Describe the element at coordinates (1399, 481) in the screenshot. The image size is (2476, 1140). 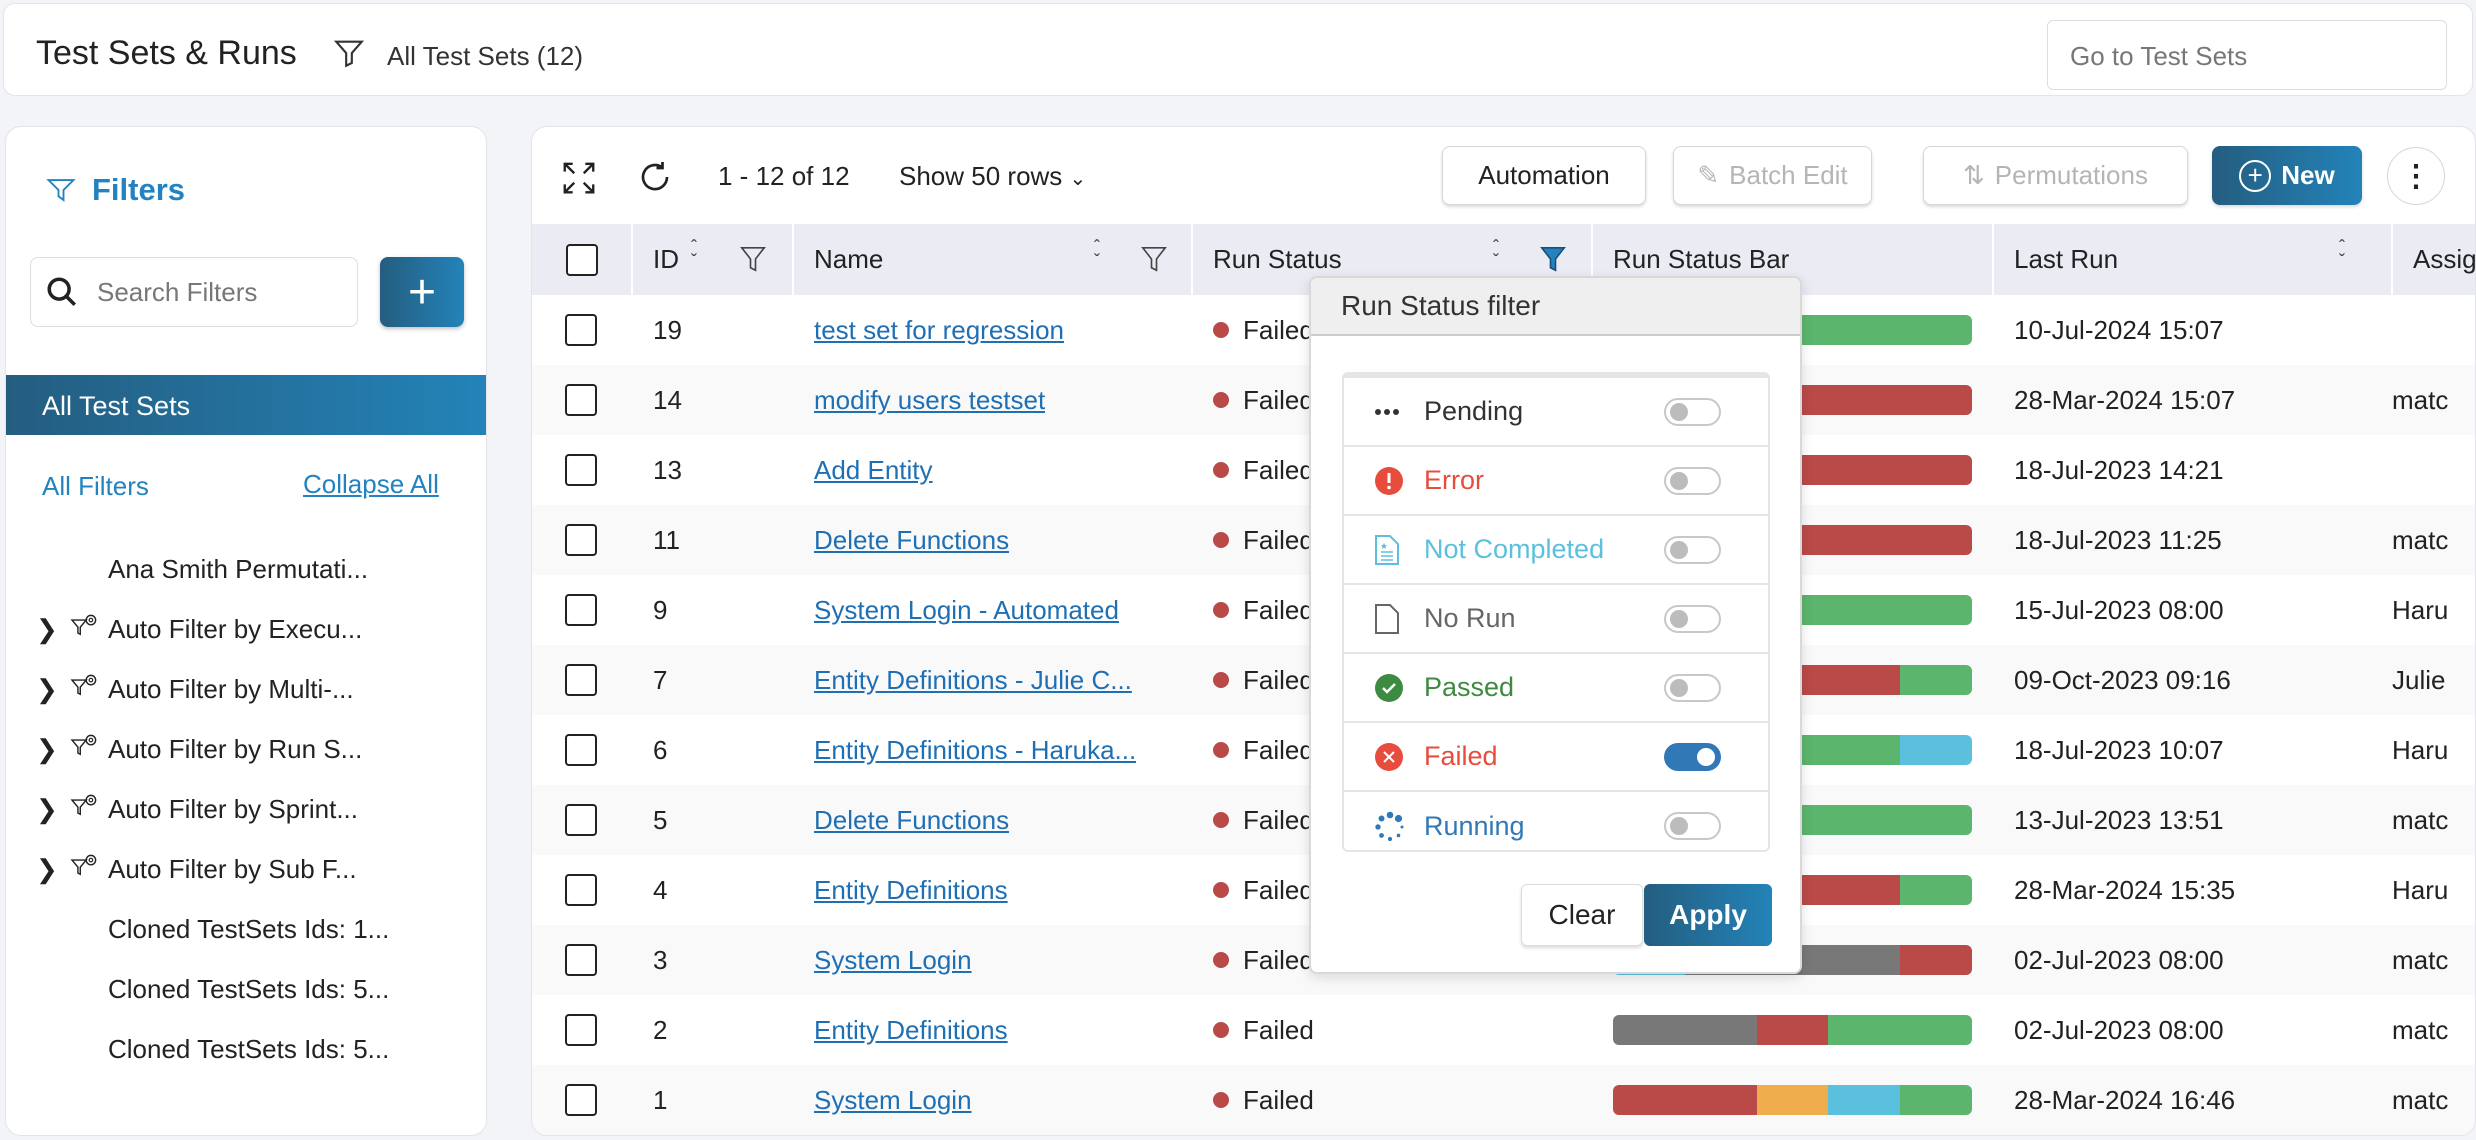
I see `exclamation-circle-icon` at that location.